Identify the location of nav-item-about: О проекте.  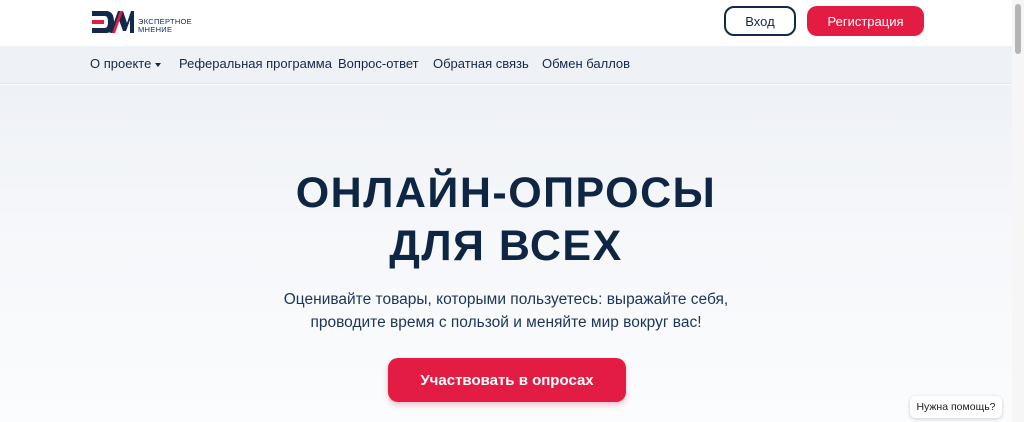
(126, 63).